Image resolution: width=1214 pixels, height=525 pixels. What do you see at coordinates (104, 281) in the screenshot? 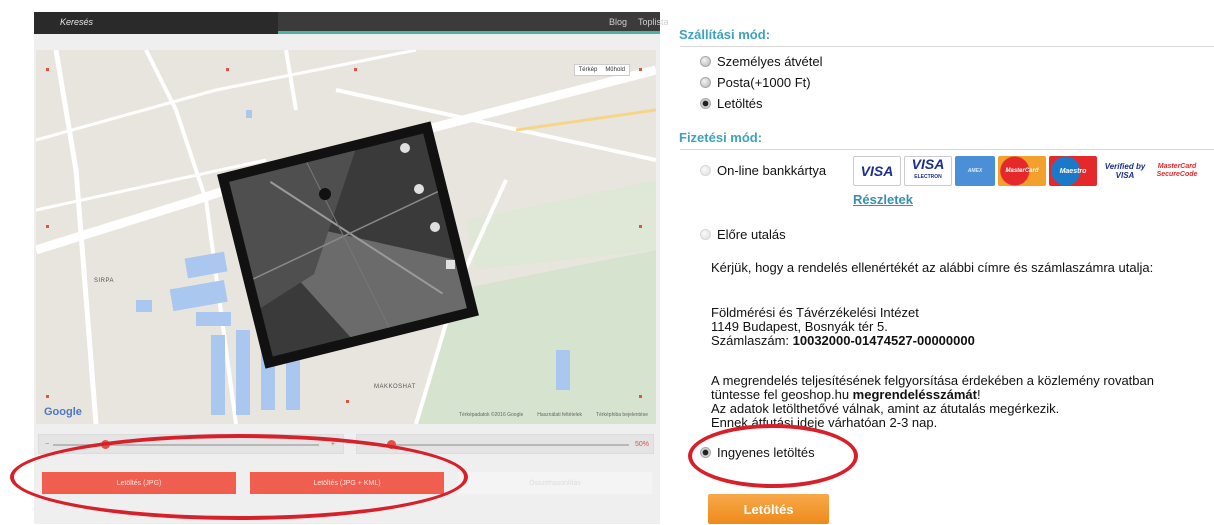
I see `map-place-label-2: SIRPA` at bounding box center [104, 281].